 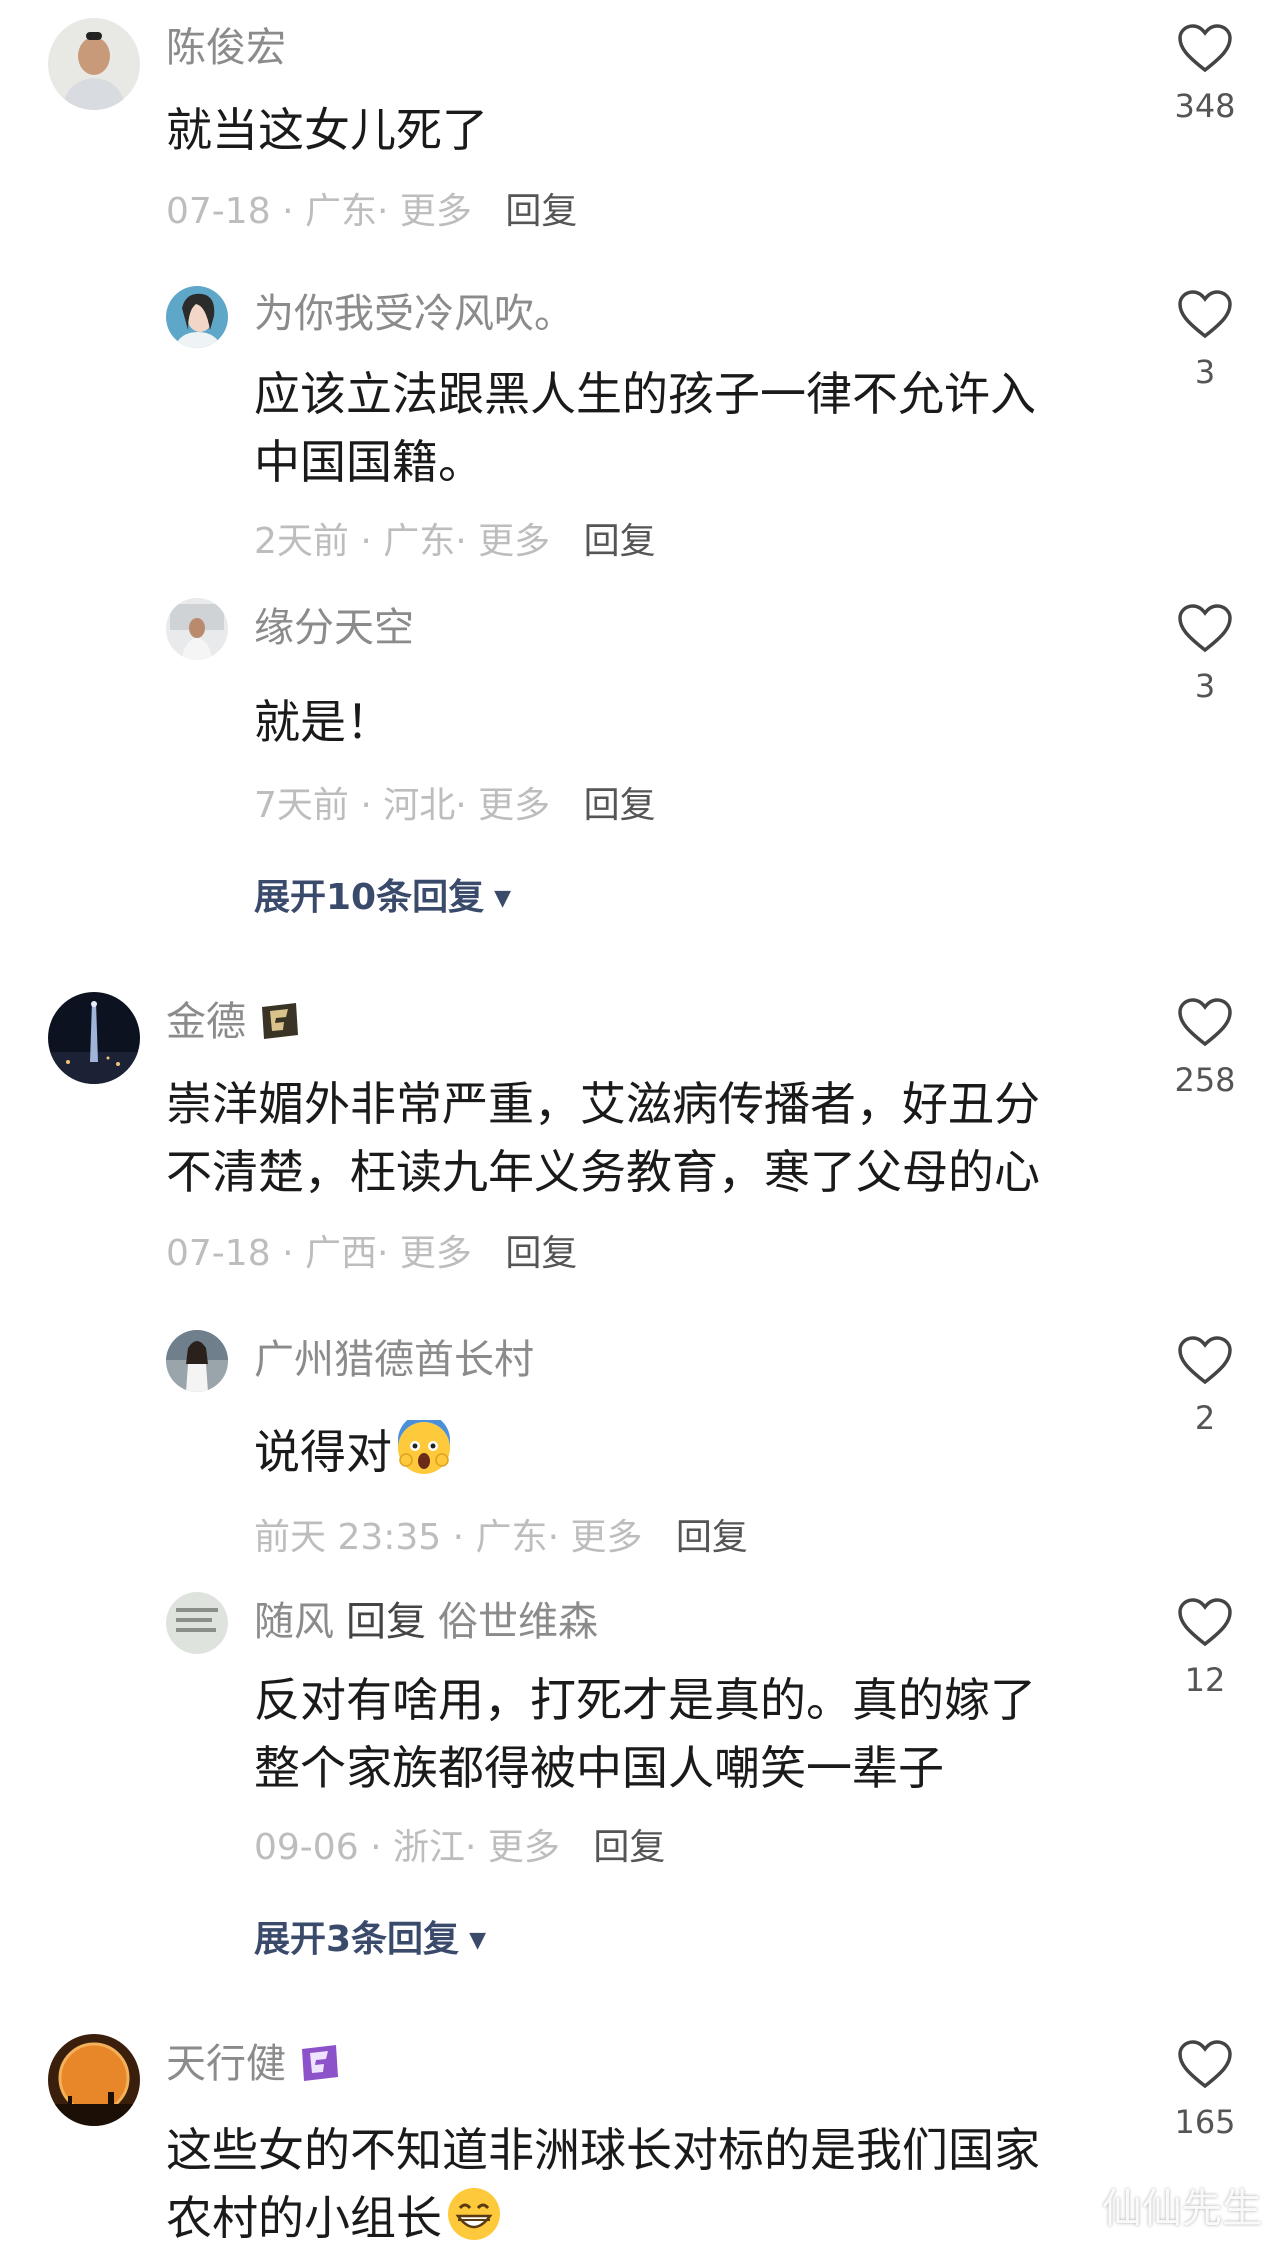 I want to click on reply-text: 就是！, so click(x=323, y=722).